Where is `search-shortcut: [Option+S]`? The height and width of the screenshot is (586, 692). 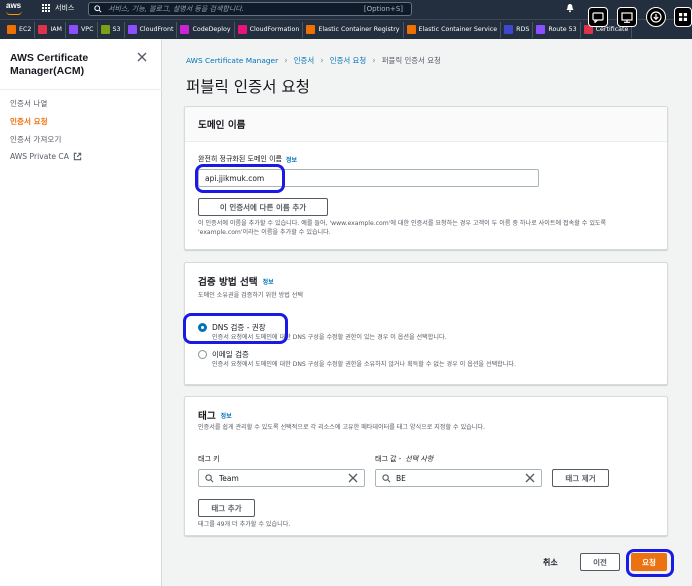
search-shortcut: [Option+S] is located at coordinates (383, 9).